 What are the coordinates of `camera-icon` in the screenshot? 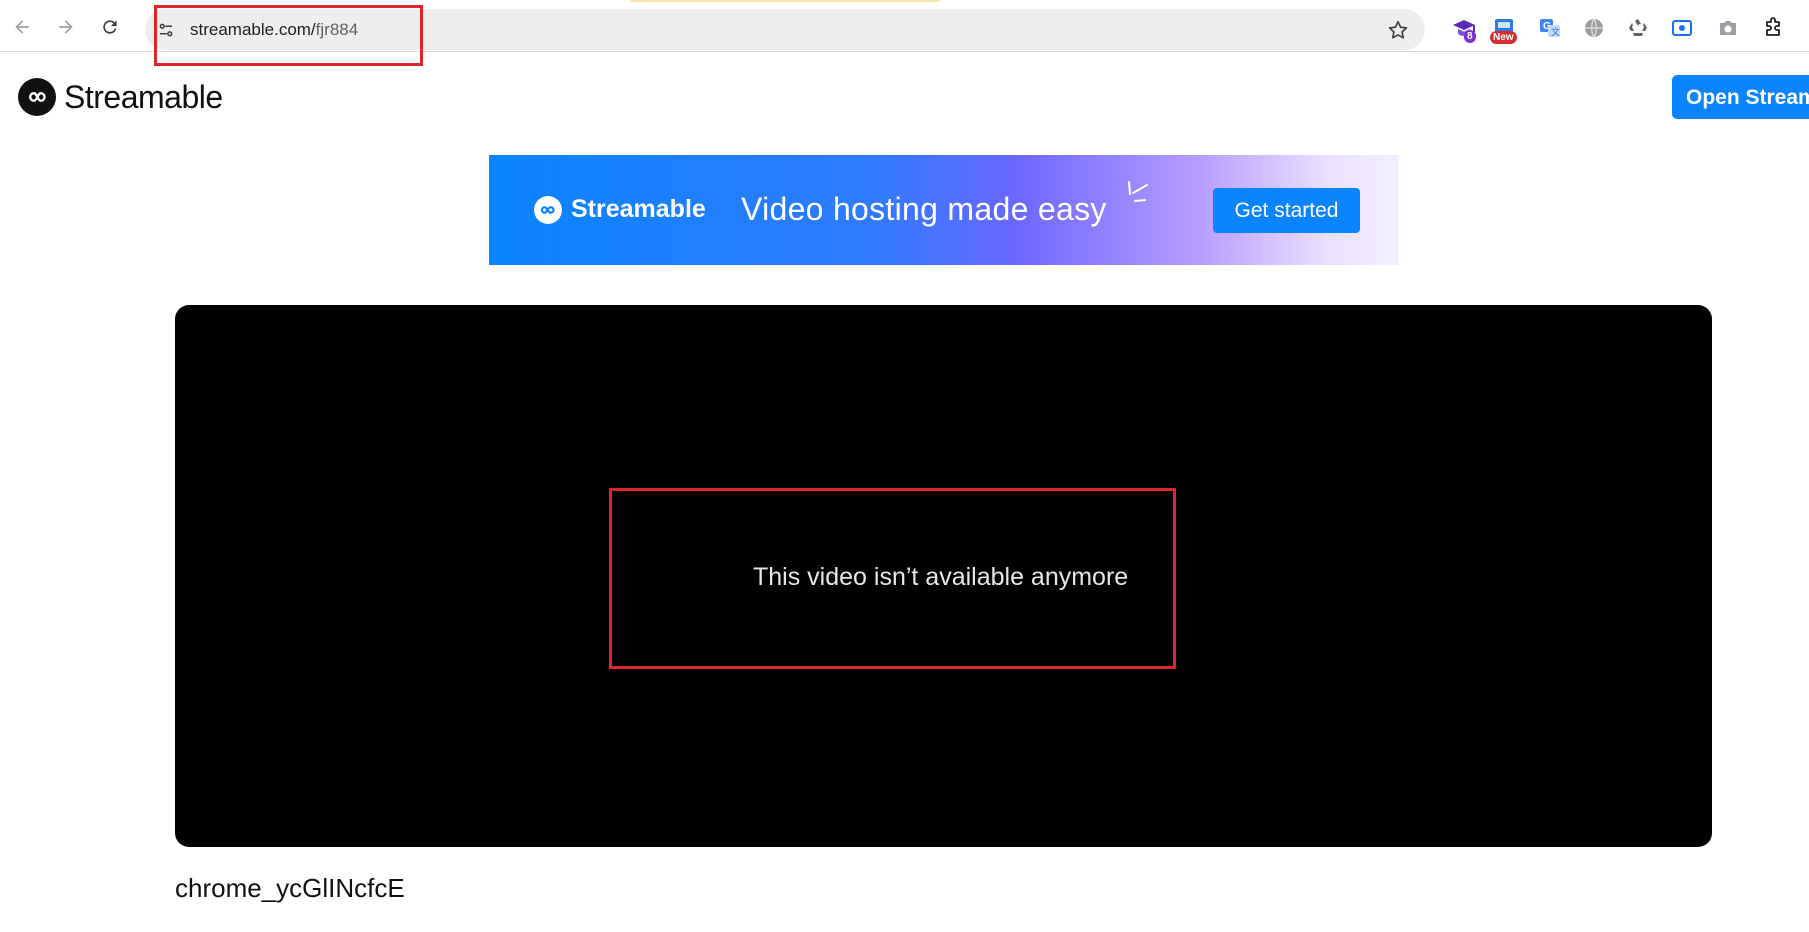 It's located at (1728, 28).